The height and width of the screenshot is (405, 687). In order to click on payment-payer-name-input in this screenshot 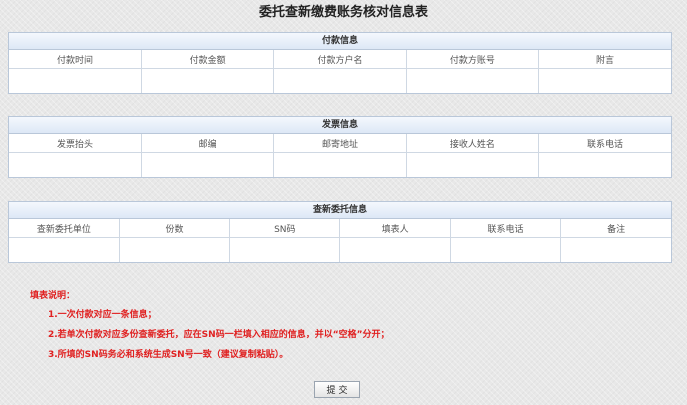, I will do `click(340, 81)`.